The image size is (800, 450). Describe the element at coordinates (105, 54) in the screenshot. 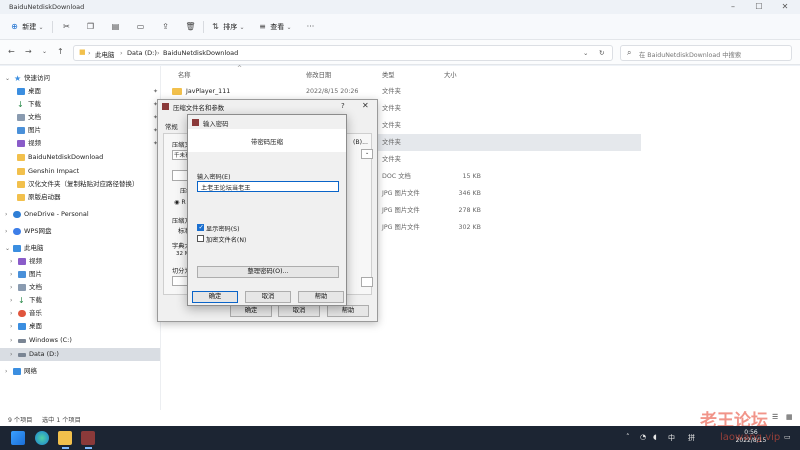

I see `breadcrumb-this-pc: 此电脑` at that location.